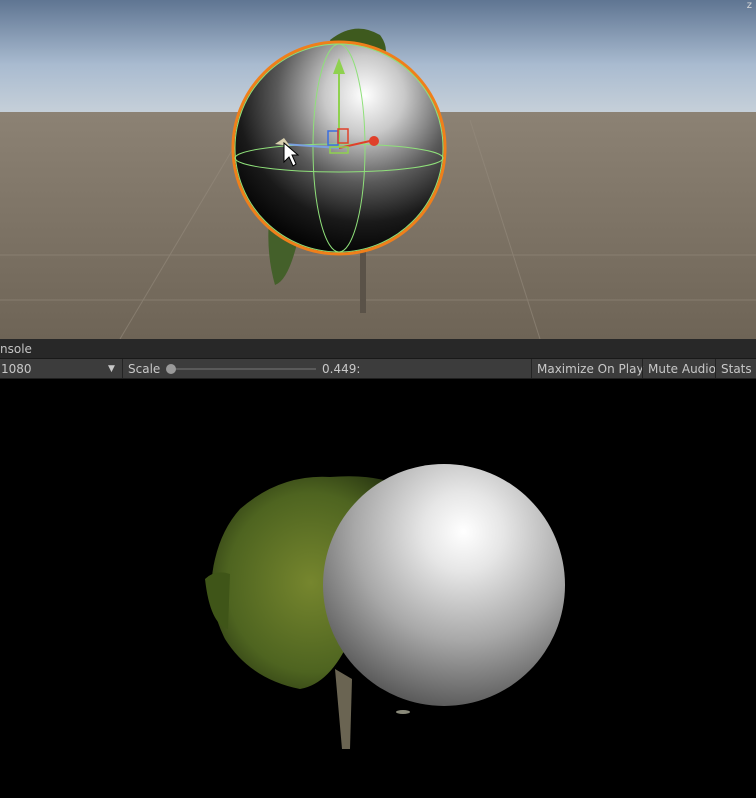 This screenshot has height=798, width=756. I want to click on gizmo-axis-label: z, so click(749, 5).